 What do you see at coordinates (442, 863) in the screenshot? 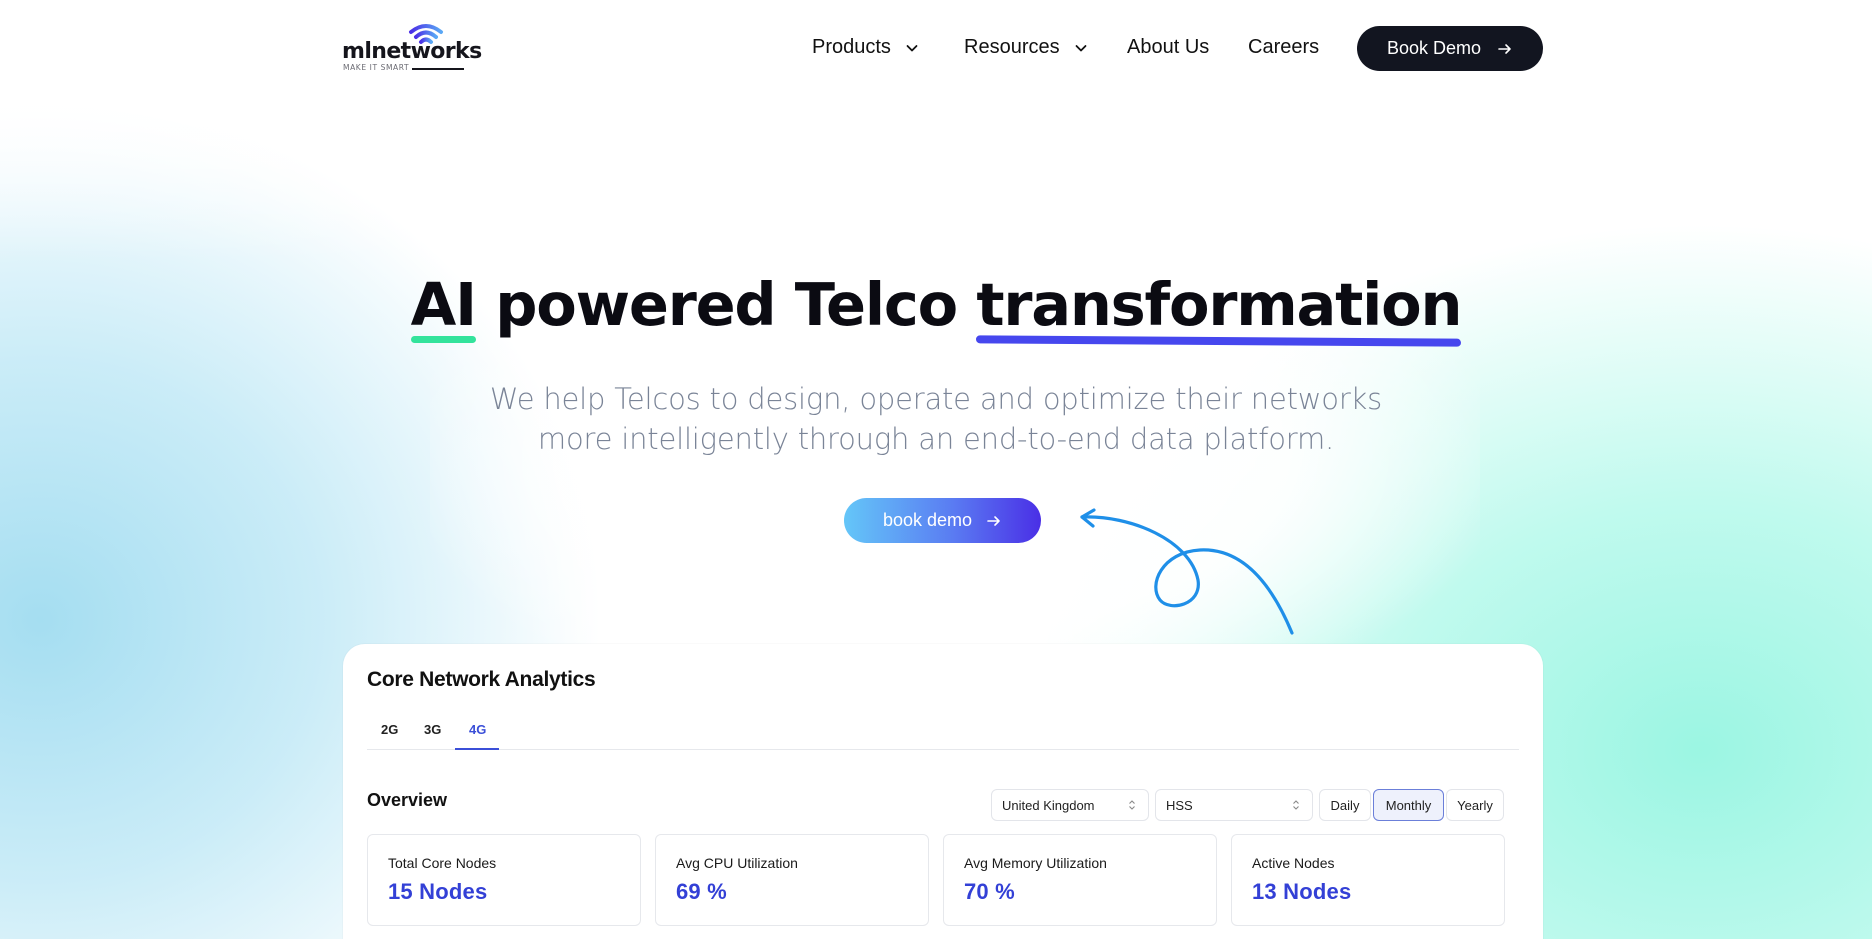
I see `stat-label: Total Core Nodes` at bounding box center [442, 863].